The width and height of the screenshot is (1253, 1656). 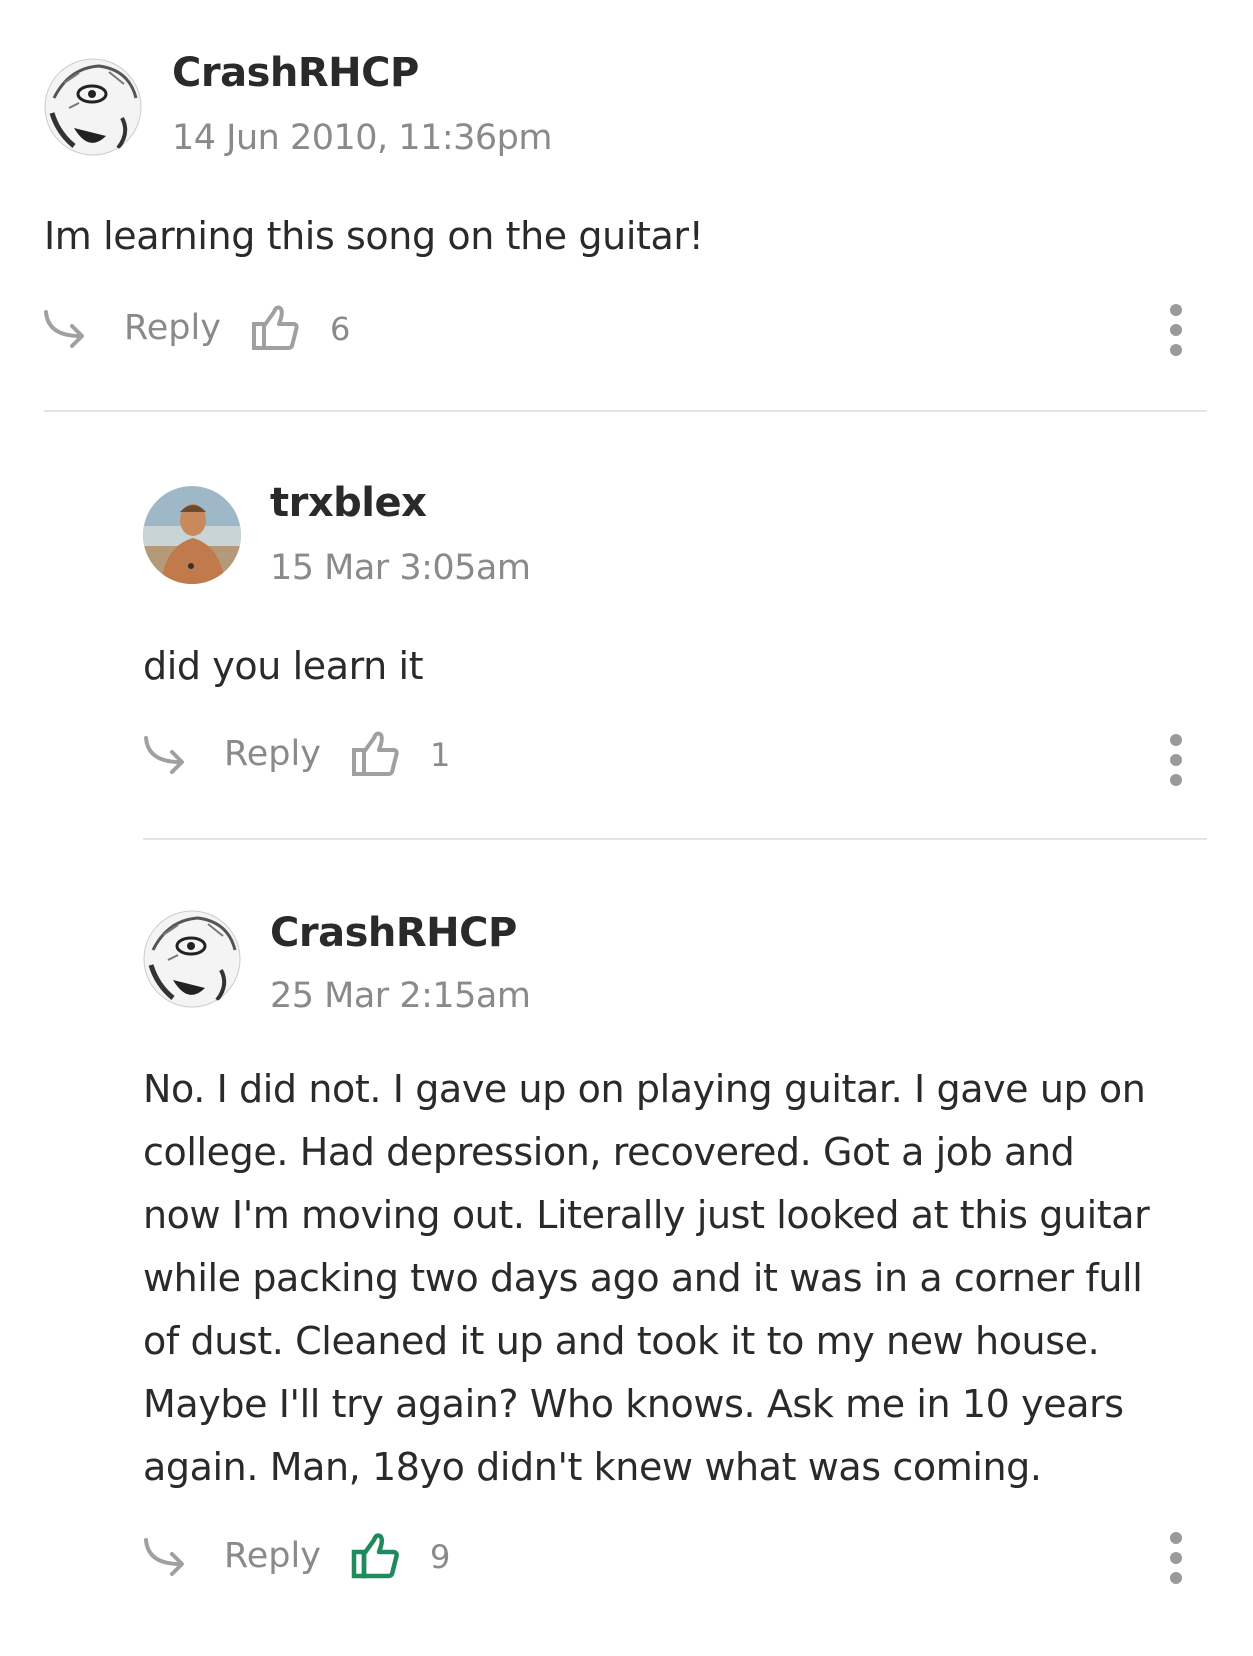 I want to click on like-count: 1, so click(x=440, y=755).